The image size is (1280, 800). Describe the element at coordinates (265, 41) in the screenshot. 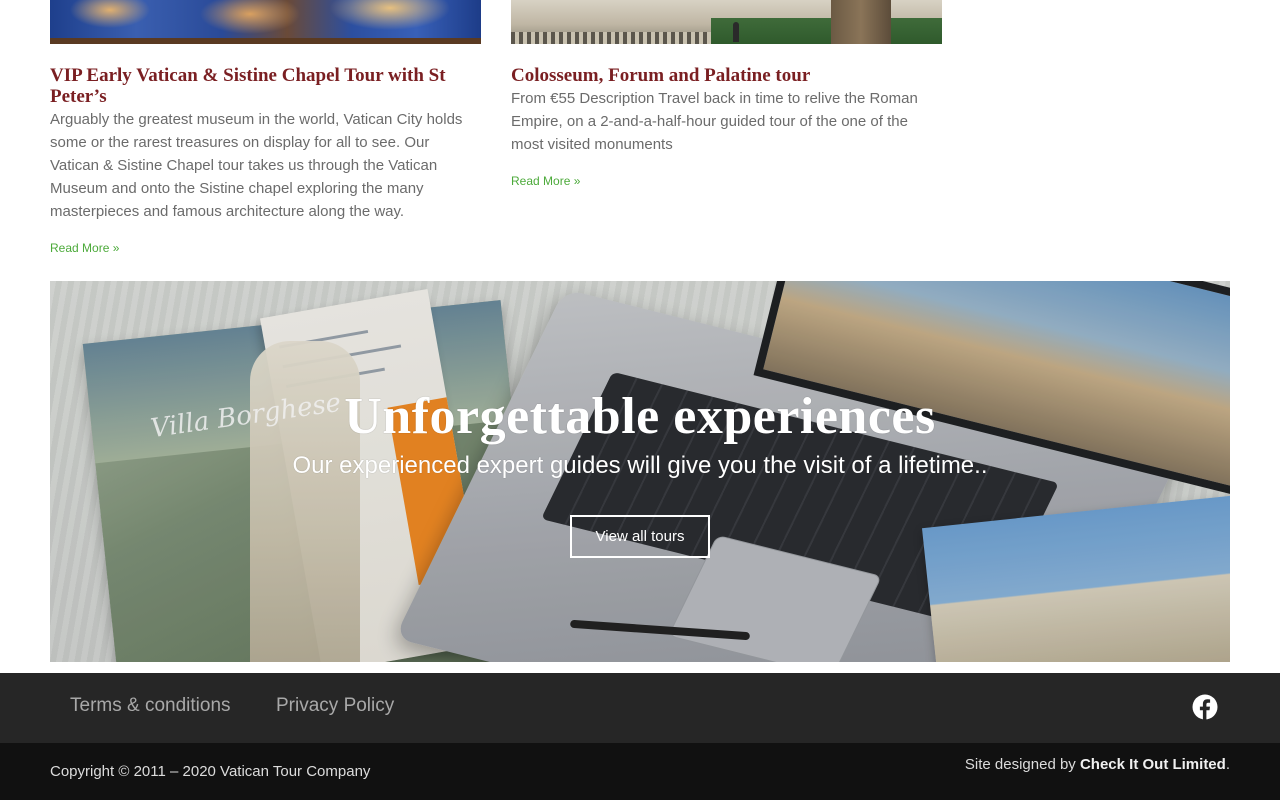

I see `thumbnail-fresco-border` at that location.